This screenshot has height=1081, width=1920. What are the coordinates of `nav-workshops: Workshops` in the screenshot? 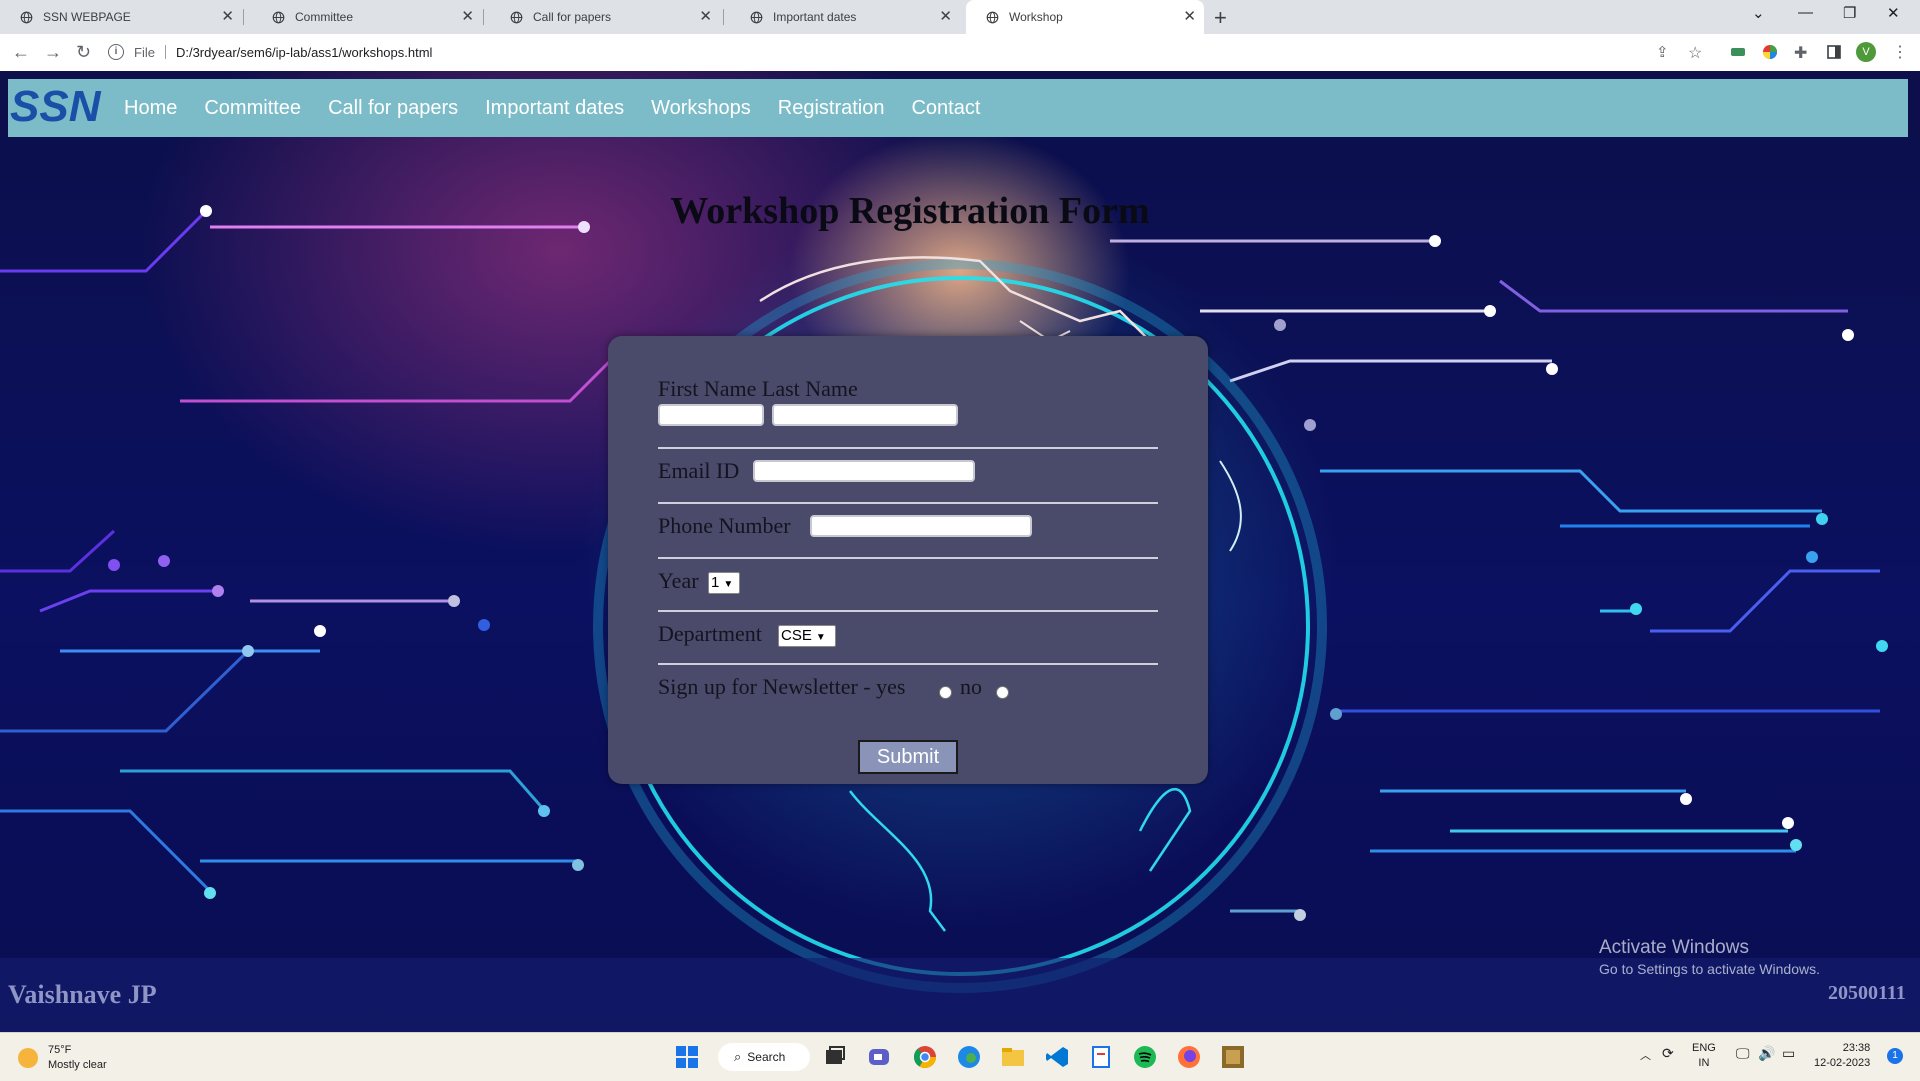 It's located at (701, 108).